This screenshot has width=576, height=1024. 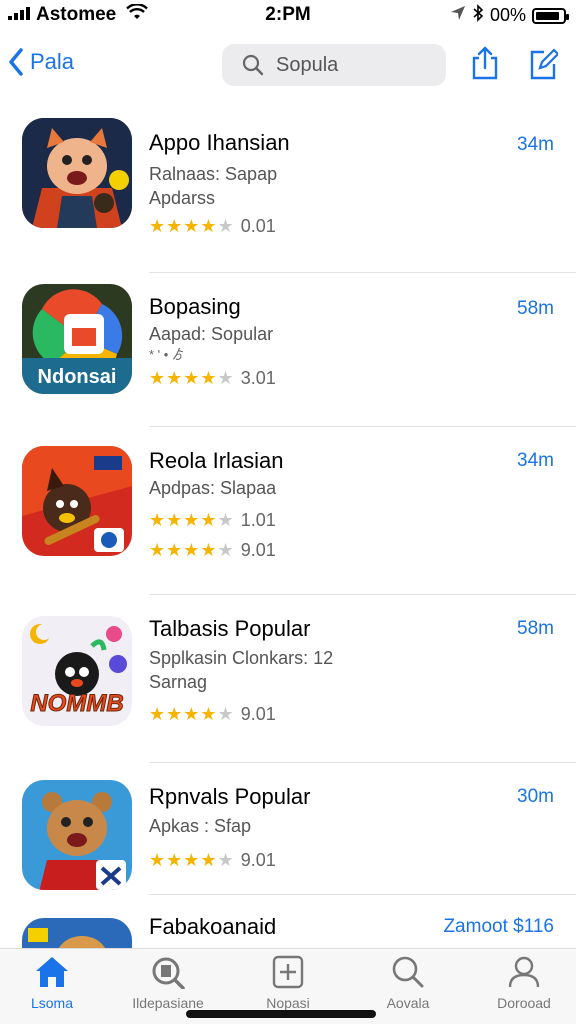 I want to click on app-icon: Ndonsai, so click(x=77, y=339).